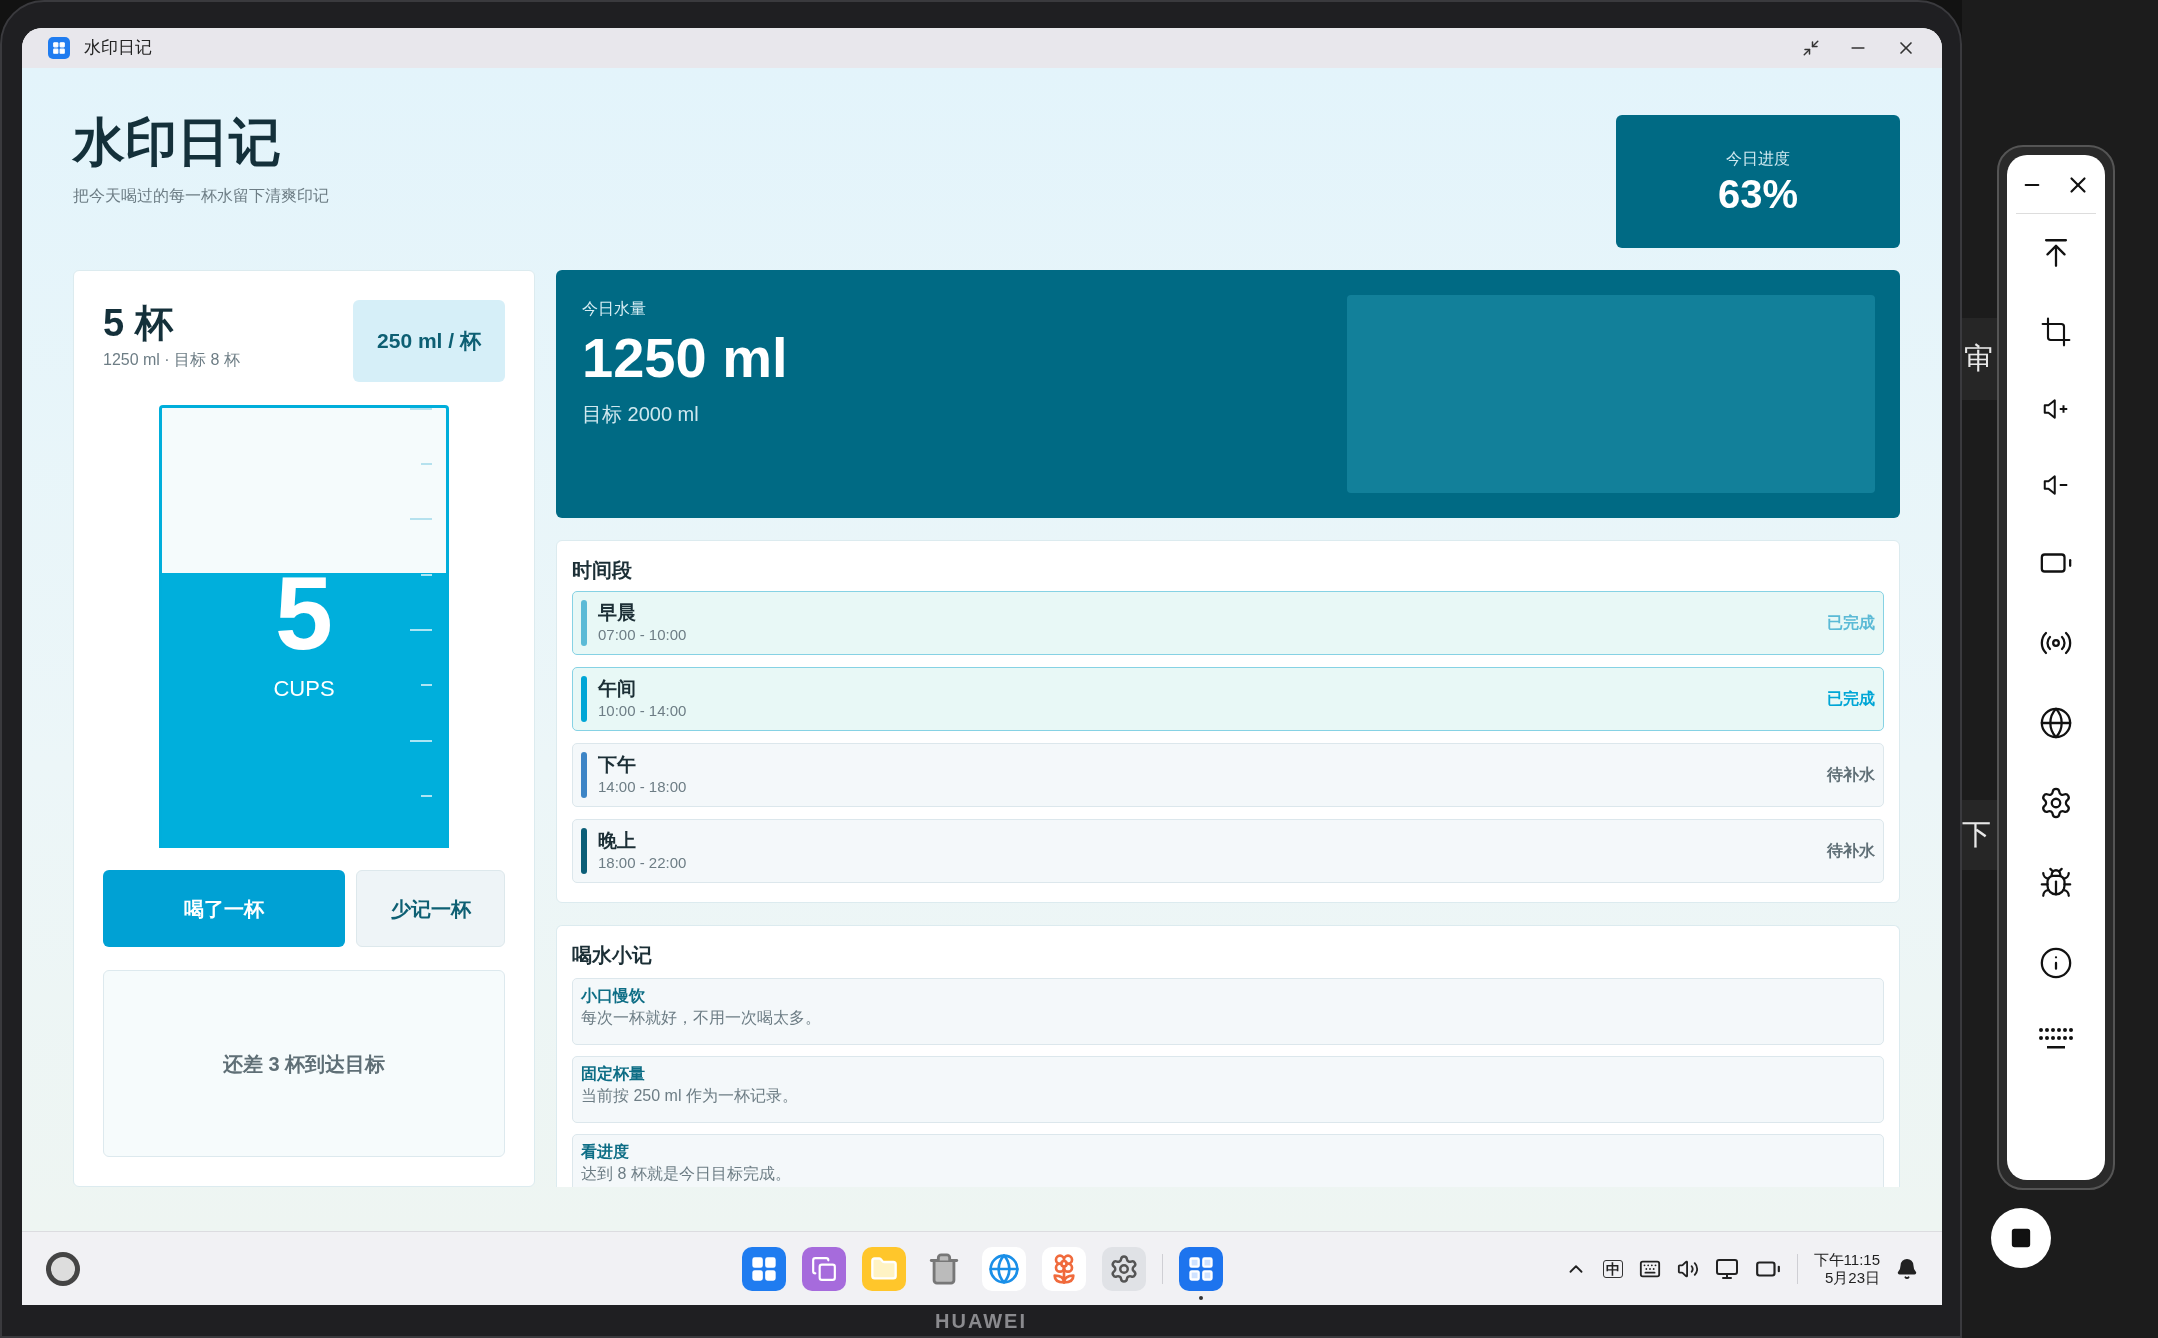  Describe the element at coordinates (2056, 803) in the screenshot. I see `settings-icon` at that location.